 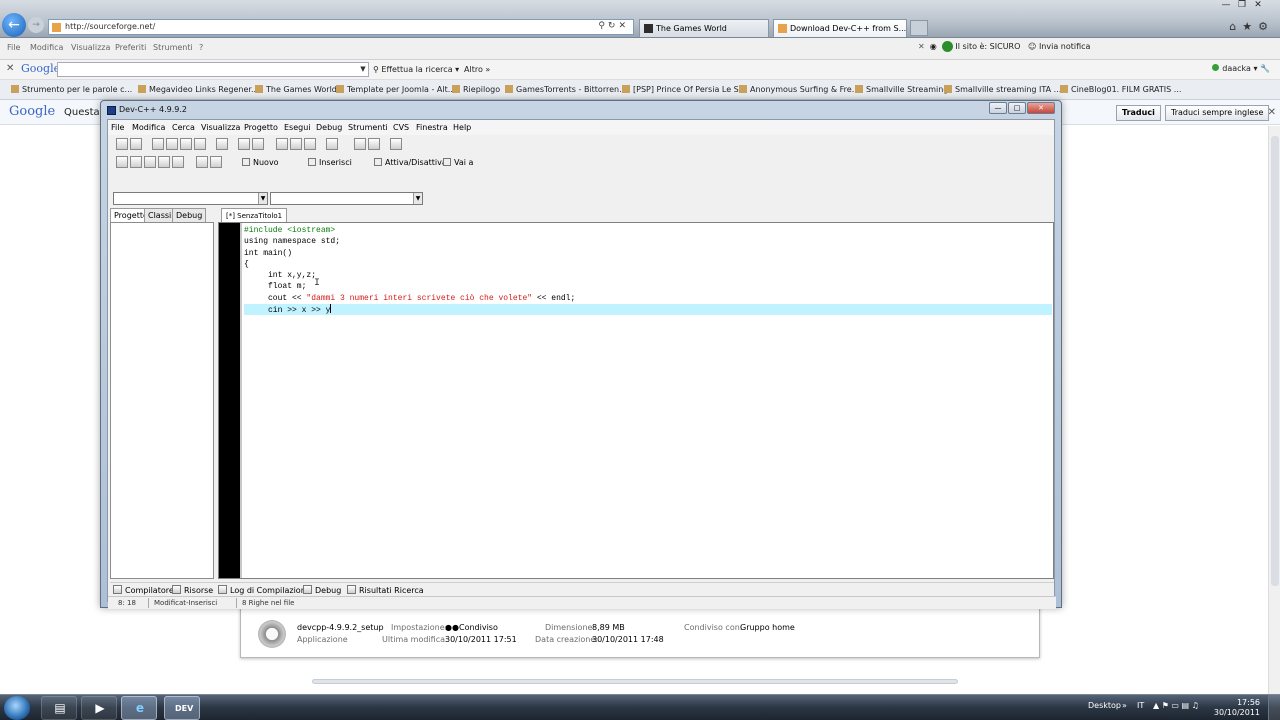 I want to click on restore-icon: ❐, so click(x=1242, y=5).